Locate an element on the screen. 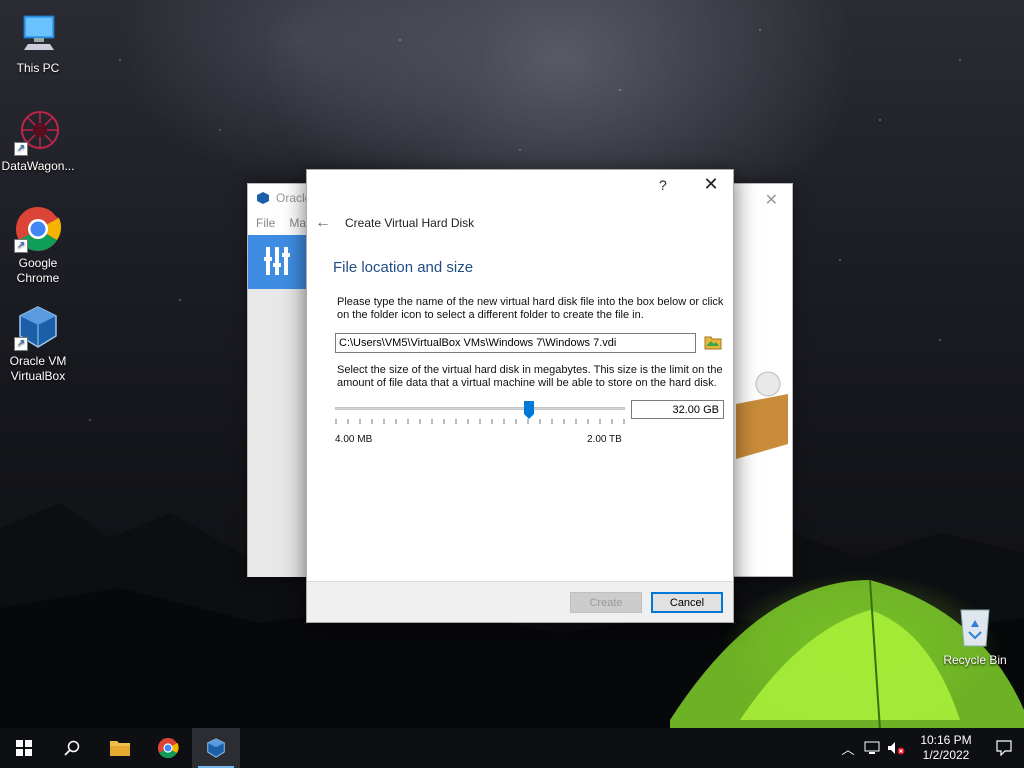  network-icon is located at coordinates (872, 748).